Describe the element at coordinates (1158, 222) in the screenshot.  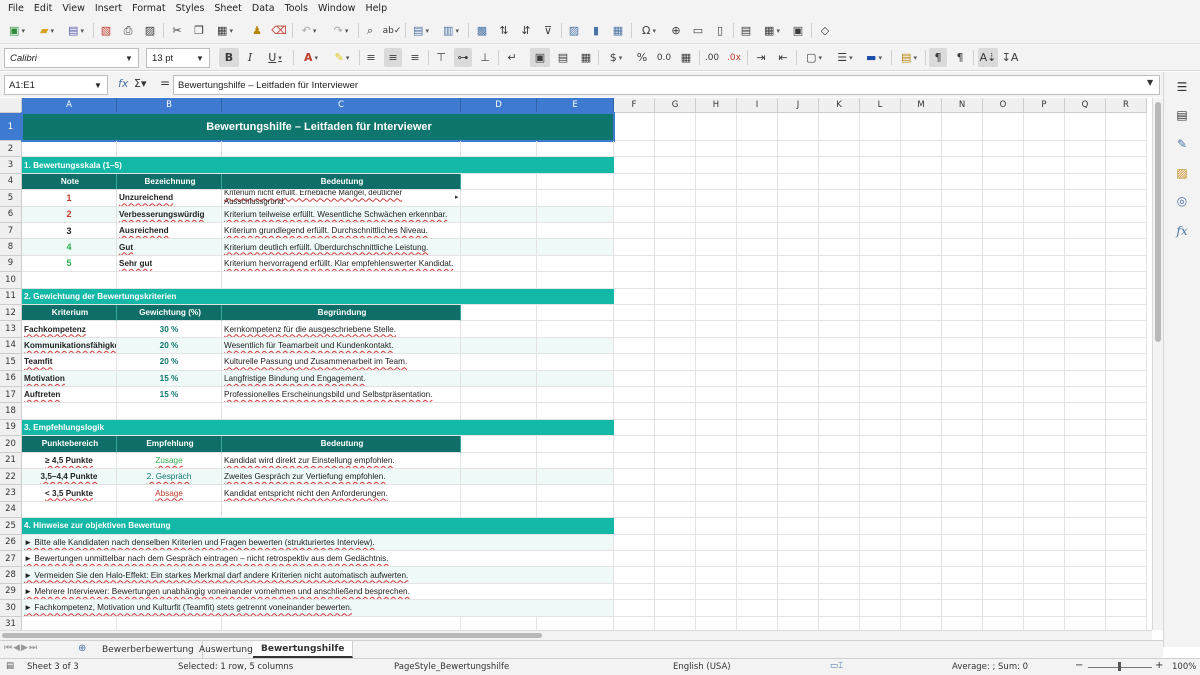
I see `vertical-scroll-thumb` at that location.